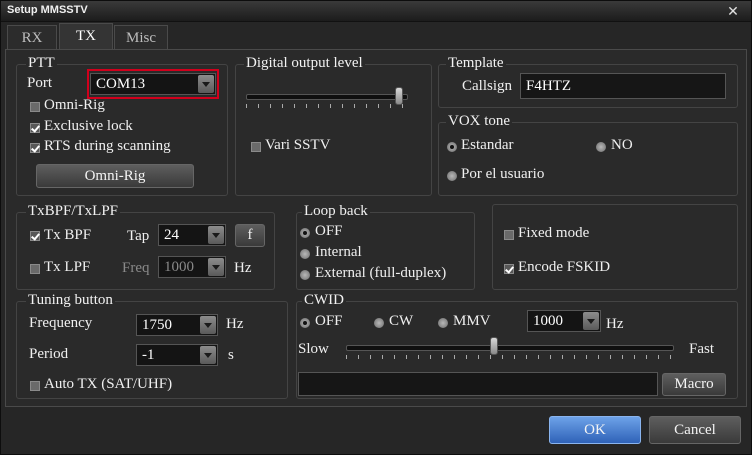 The width and height of the screenshot is (752, 455). I want to click on period-value: -1, so click(148, 355).